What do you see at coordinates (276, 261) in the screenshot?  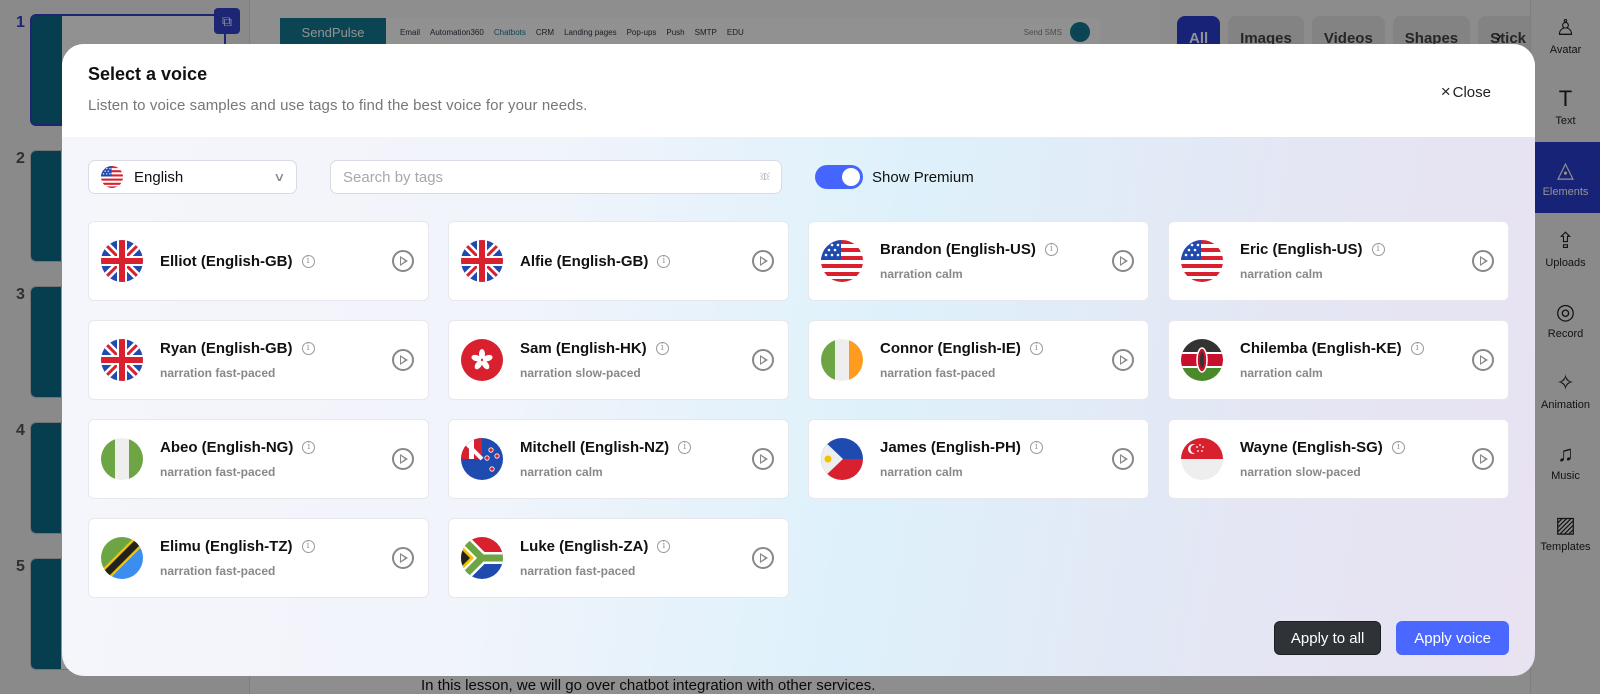 I see `voice-name-row: Elliot (English-GB) i` at bounding box center [276, 261].